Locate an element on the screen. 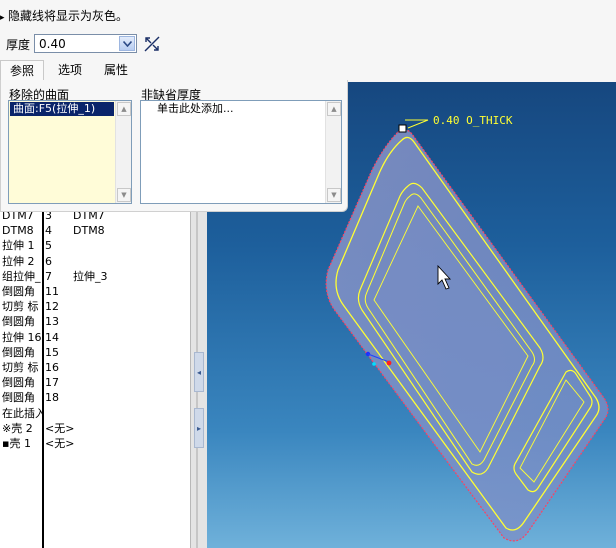 Image resolution: width=616 pixels, height=548 pixels. tree-row: 拉伸 2 6 is located at coordinates (95, 261).